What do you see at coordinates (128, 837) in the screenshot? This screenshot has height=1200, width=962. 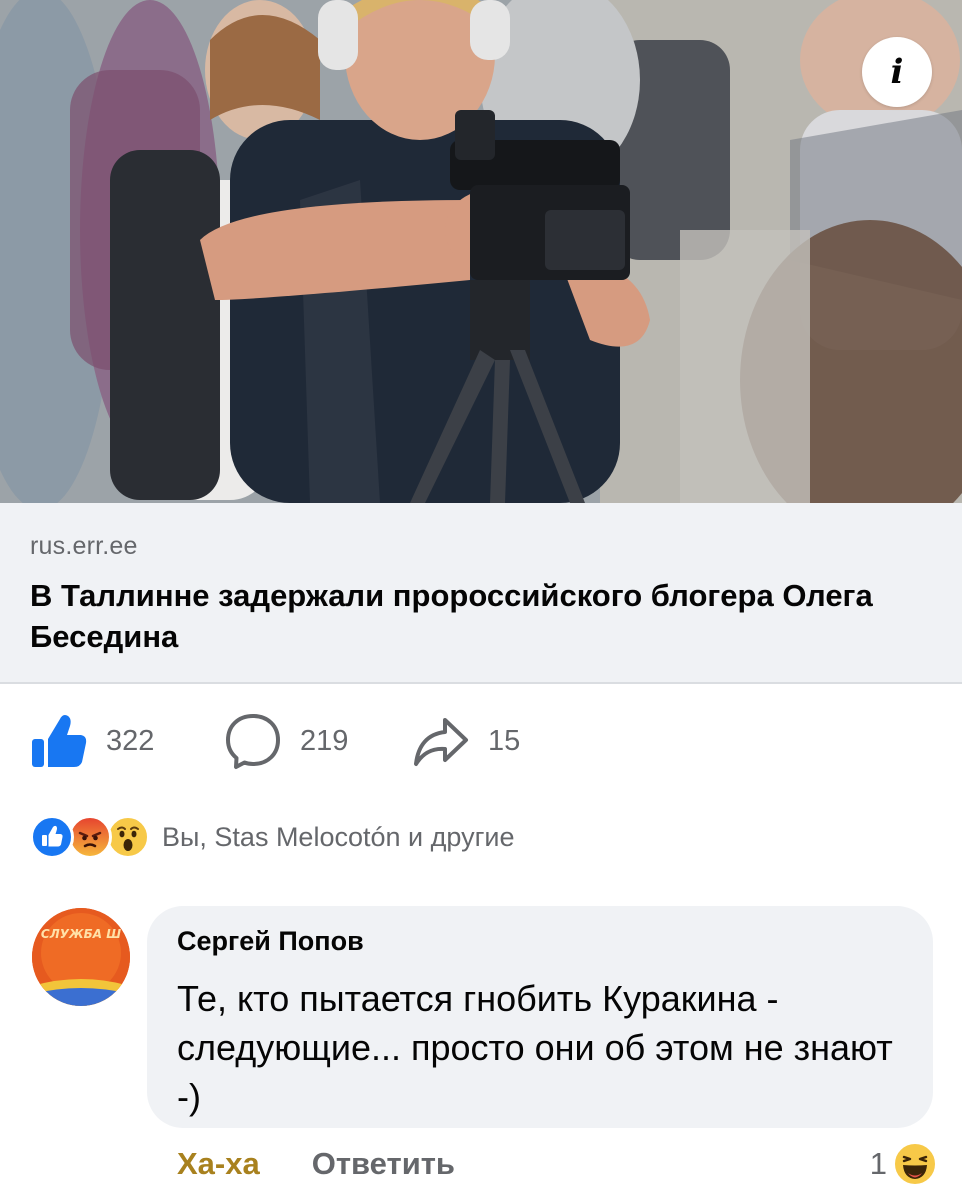 I see `wow-reaction-icon` at bounding box center [128, 837].